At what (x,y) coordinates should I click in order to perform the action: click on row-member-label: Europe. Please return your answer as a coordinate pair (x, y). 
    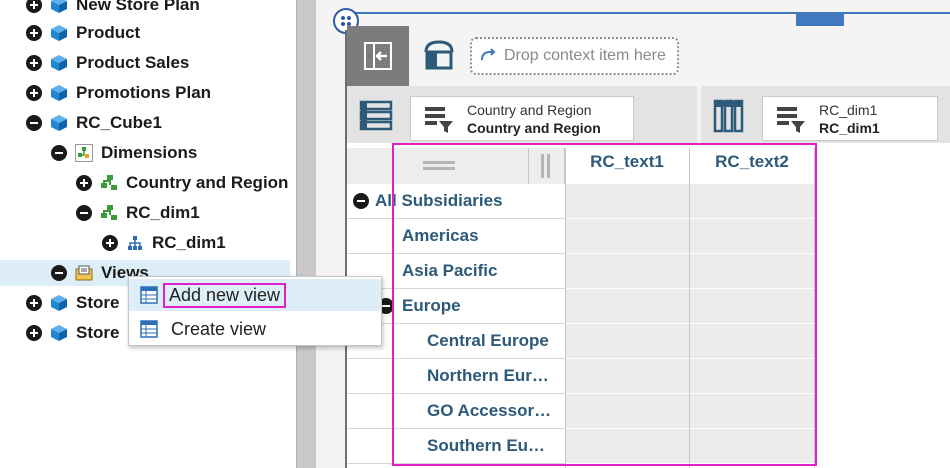
    Looking at the image, I should click on (431, 305).